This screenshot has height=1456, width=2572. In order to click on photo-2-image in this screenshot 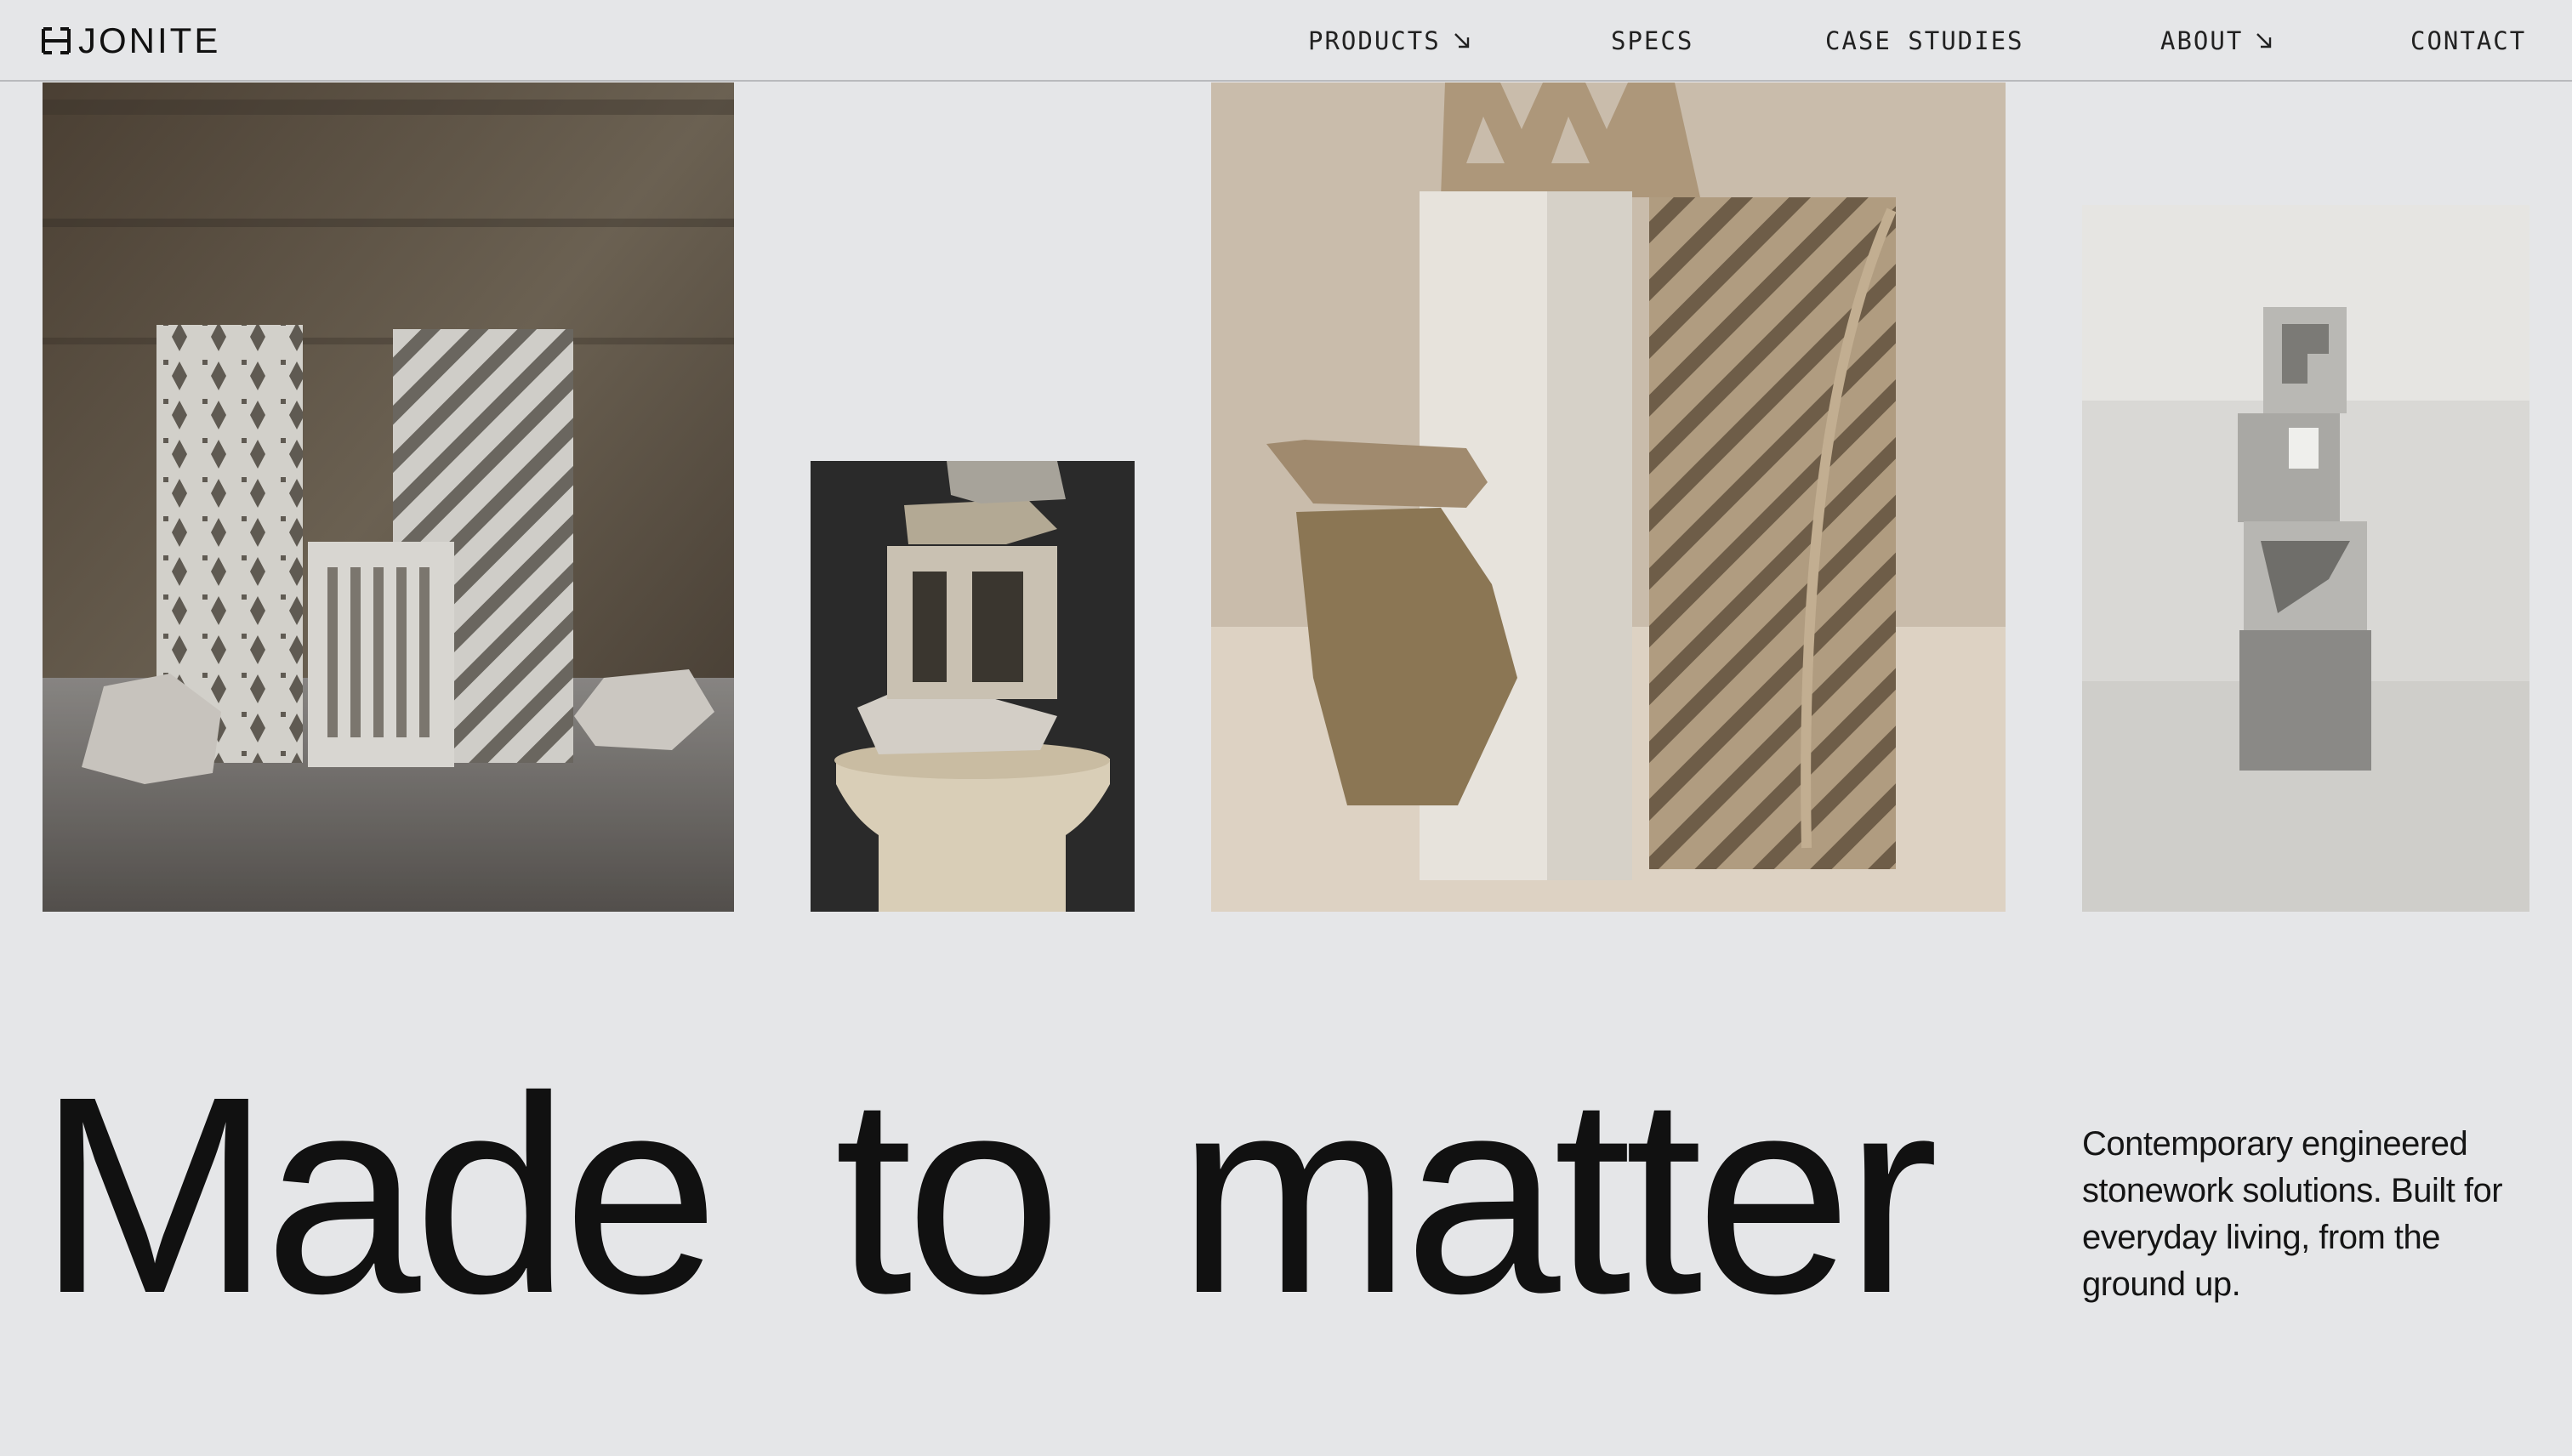, I will do `click(973, 686)`.